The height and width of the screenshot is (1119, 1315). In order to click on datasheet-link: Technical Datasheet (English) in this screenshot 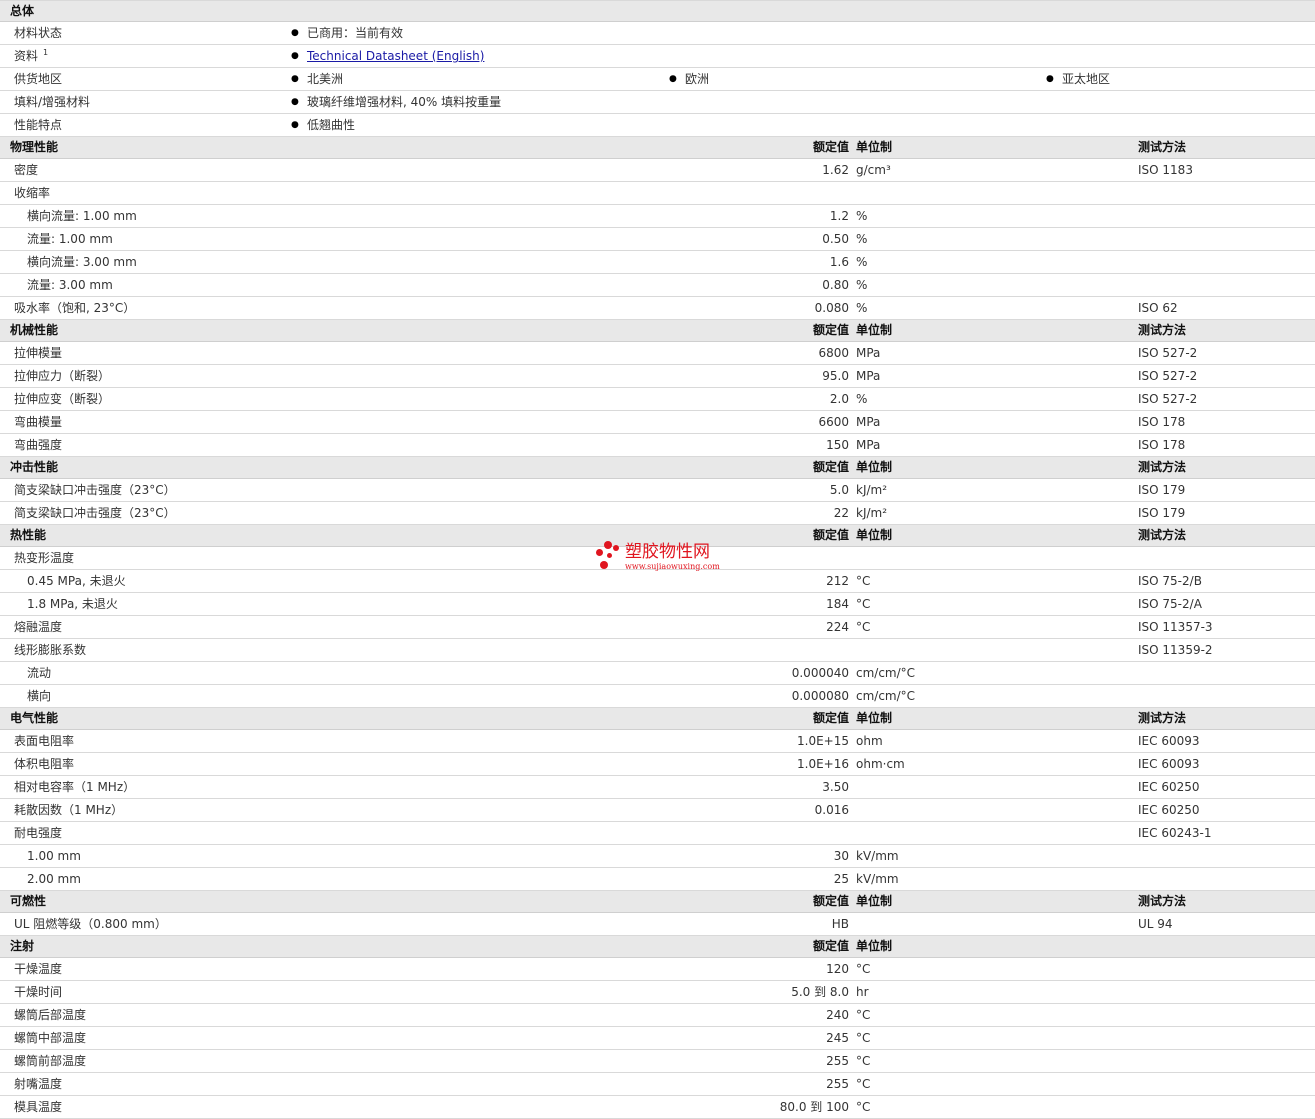, I will do `click(395, 56)`.